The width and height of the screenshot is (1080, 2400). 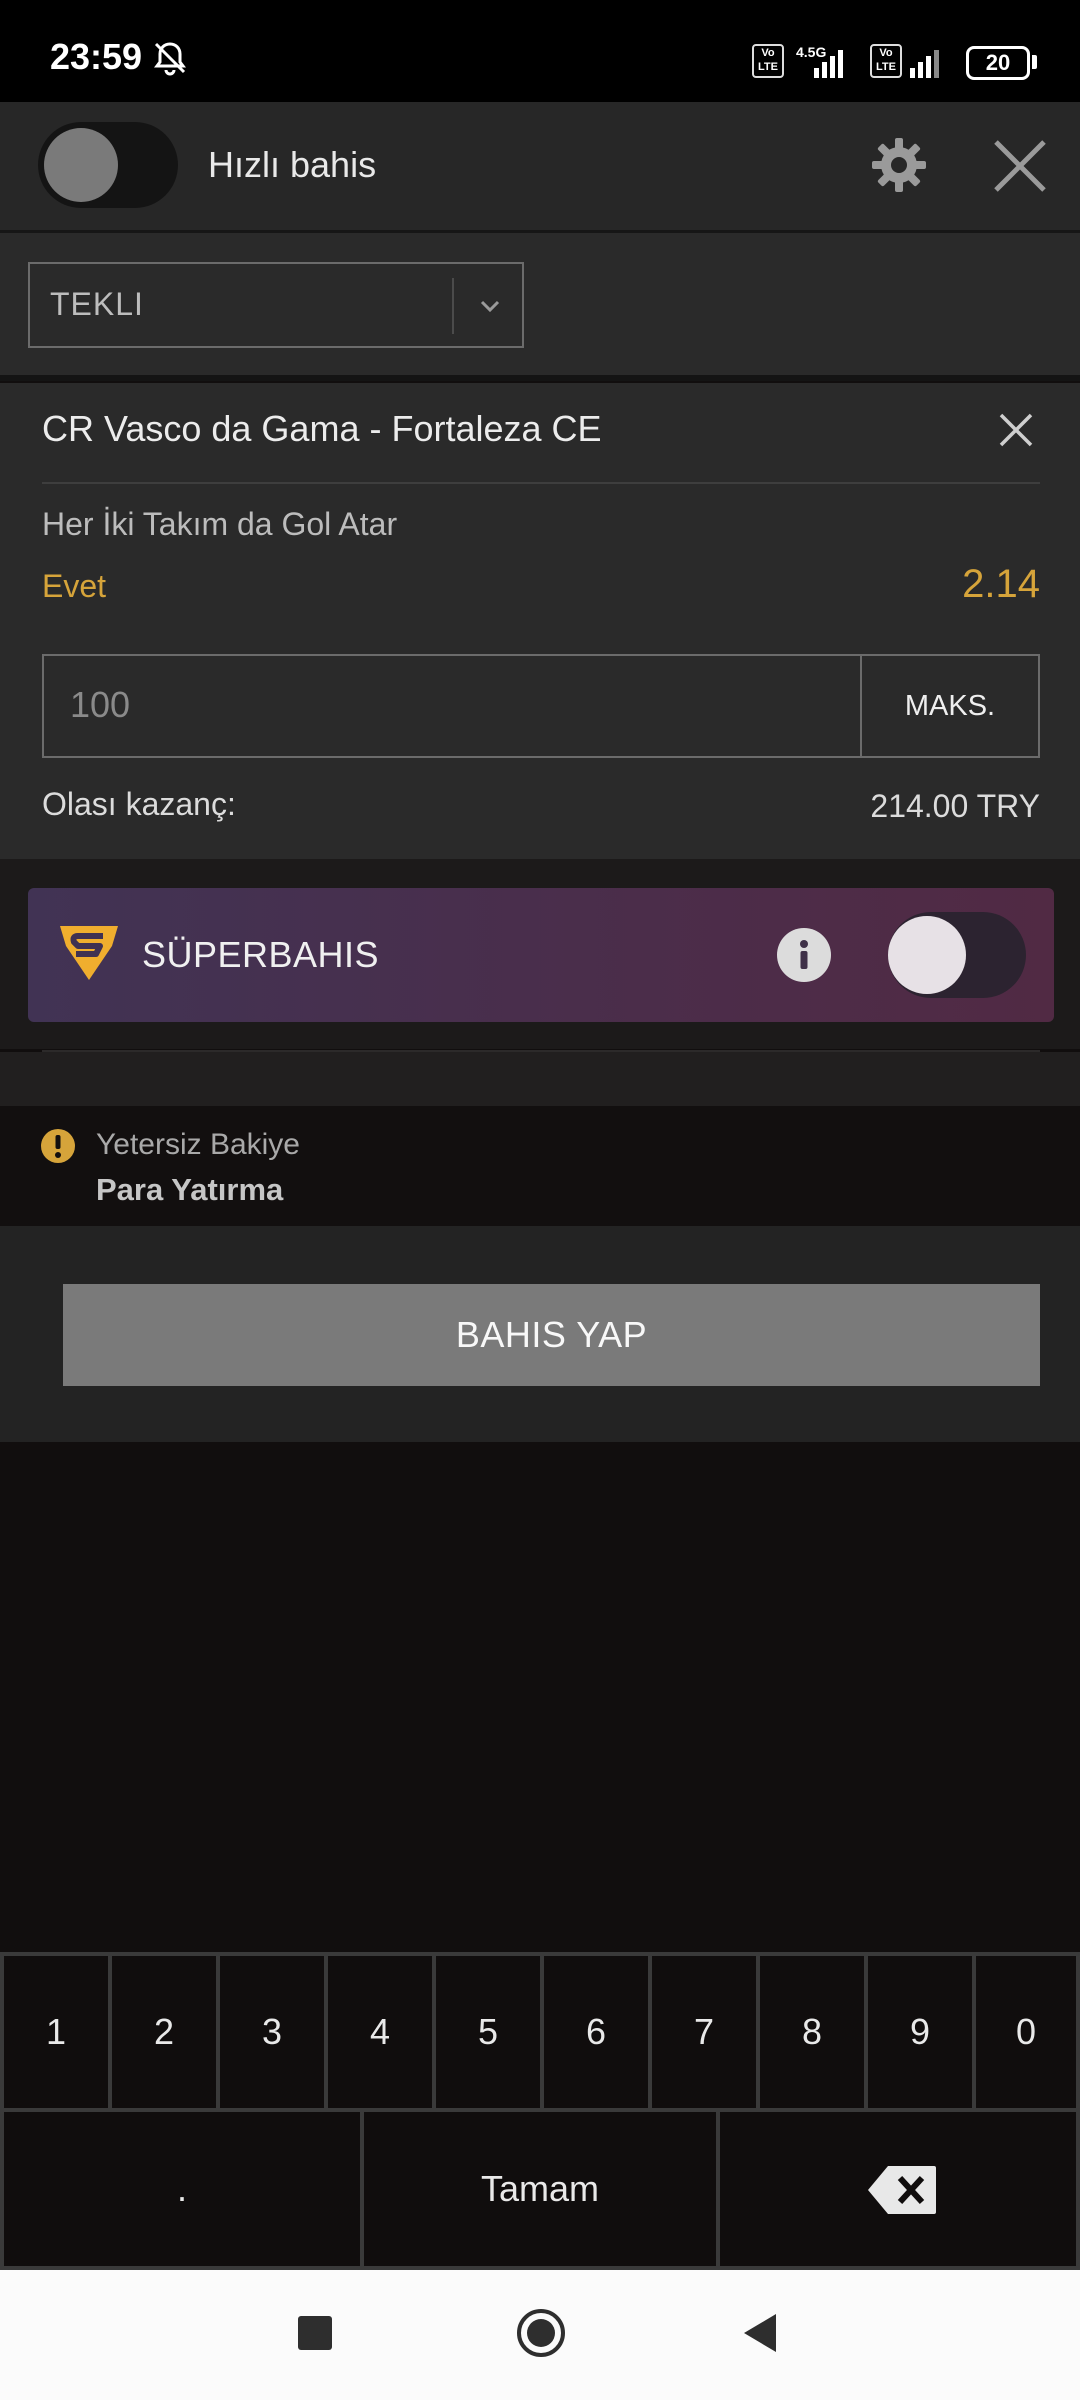 I want to click on stake-input-placeholder: 100, so click(x=100, y=705).